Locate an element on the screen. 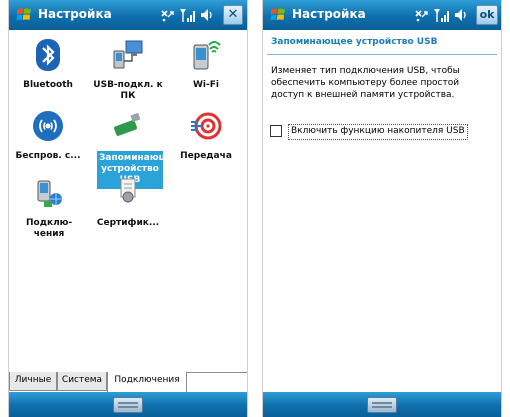 Image resolution: width=510 pixels, height=417 pixels. title-bar: Настройка ok is located at coordinates (382, 15).